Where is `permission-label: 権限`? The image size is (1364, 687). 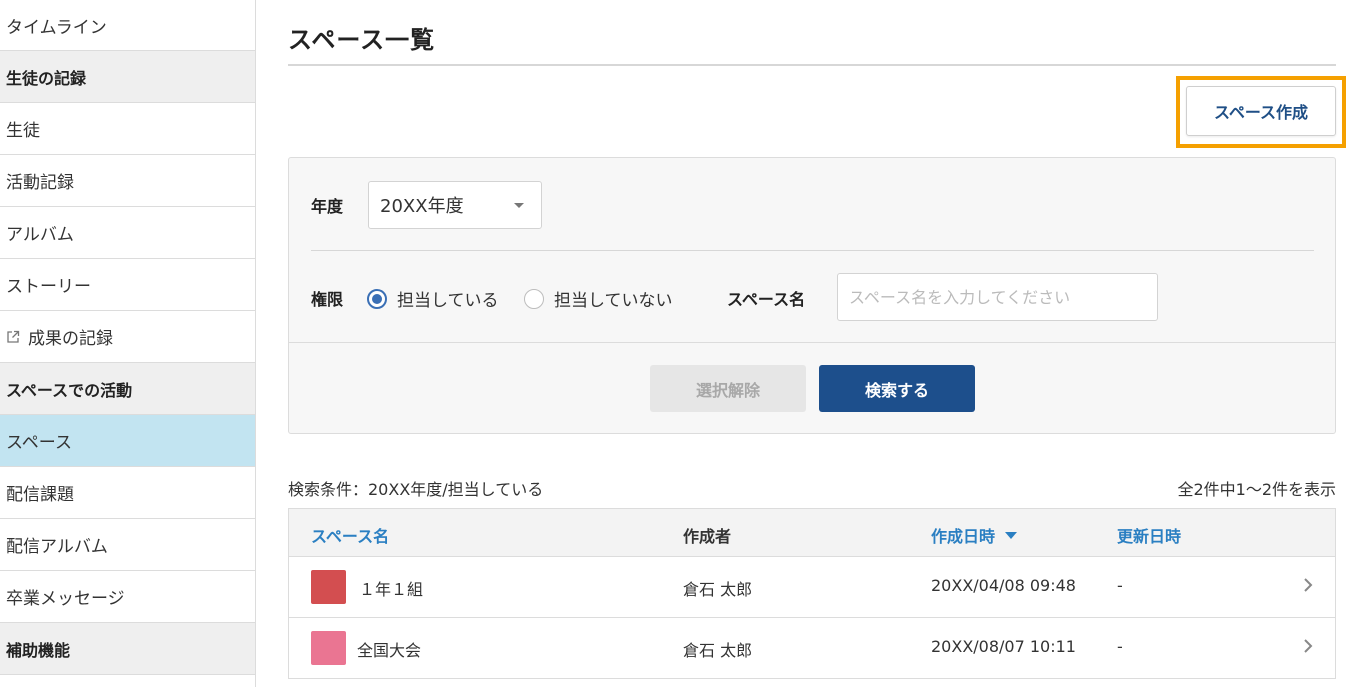
permission-label: 権限 is located at coordinates (327, 299).